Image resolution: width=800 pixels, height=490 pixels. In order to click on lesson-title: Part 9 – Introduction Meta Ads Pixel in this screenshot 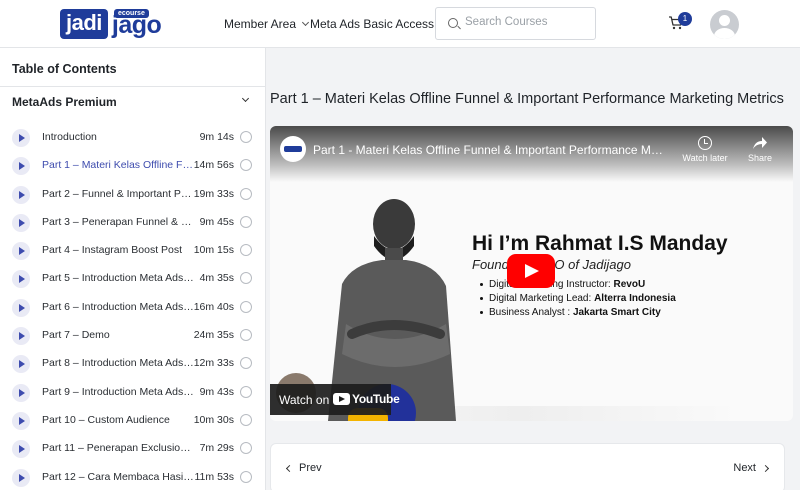, I will do `click(118, 391)`.